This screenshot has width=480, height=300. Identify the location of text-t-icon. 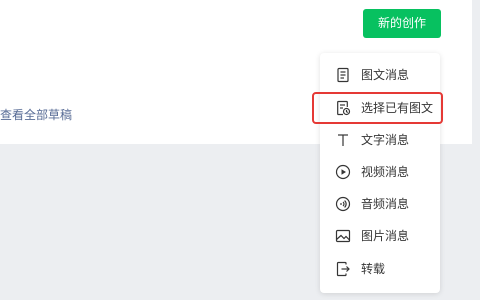
(343, 140).